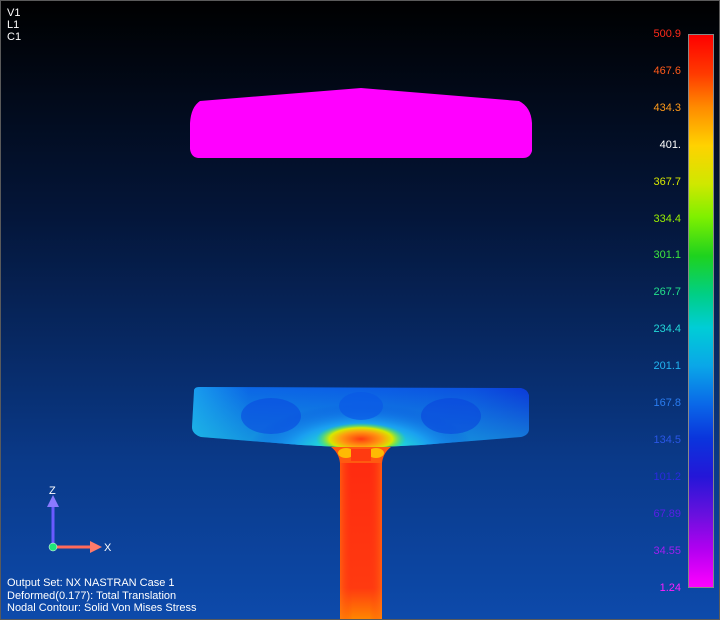  Describe the element at coordinates (92, 595) in the screenshot. I see `deformed-label: Deformed(0.177): Total Translation` at that location.